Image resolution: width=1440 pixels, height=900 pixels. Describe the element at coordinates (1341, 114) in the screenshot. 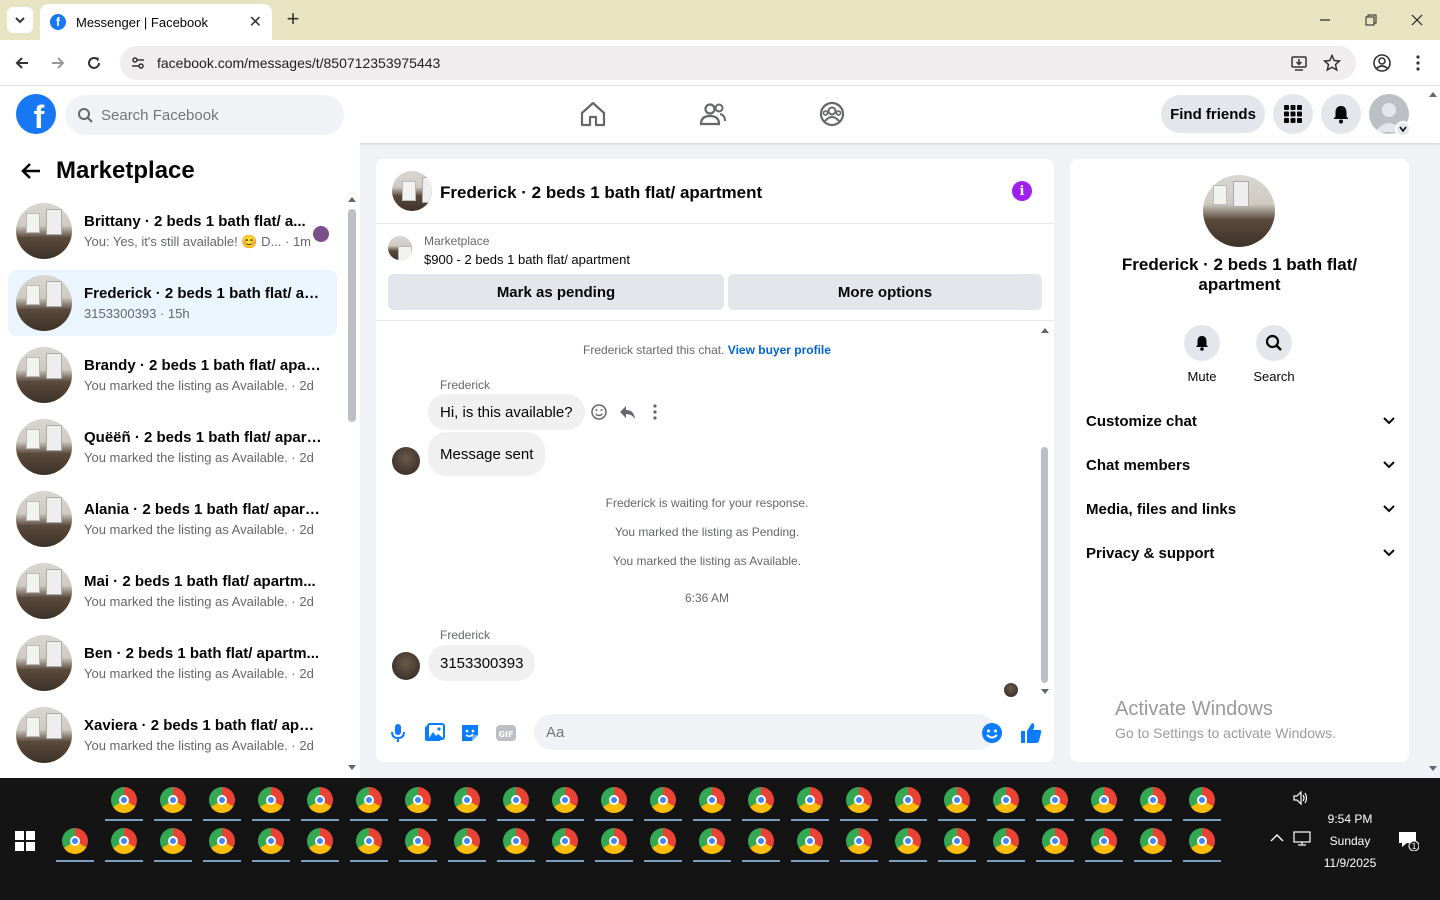

I see `notifications-button` at that location.